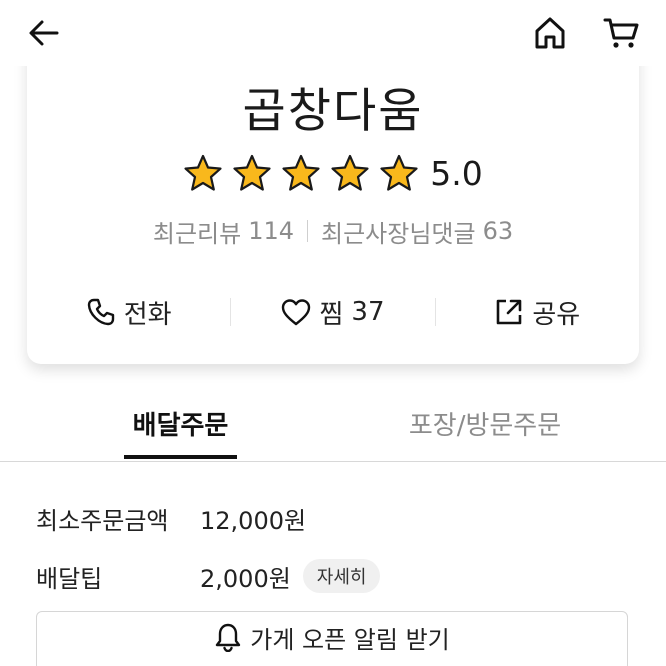 This screenshot has height=666, width=666. Describe the element at coordinates (350, 639) in the screenshot. I see `open-notification-label: 가게 오픈 알림 받기` at that location.